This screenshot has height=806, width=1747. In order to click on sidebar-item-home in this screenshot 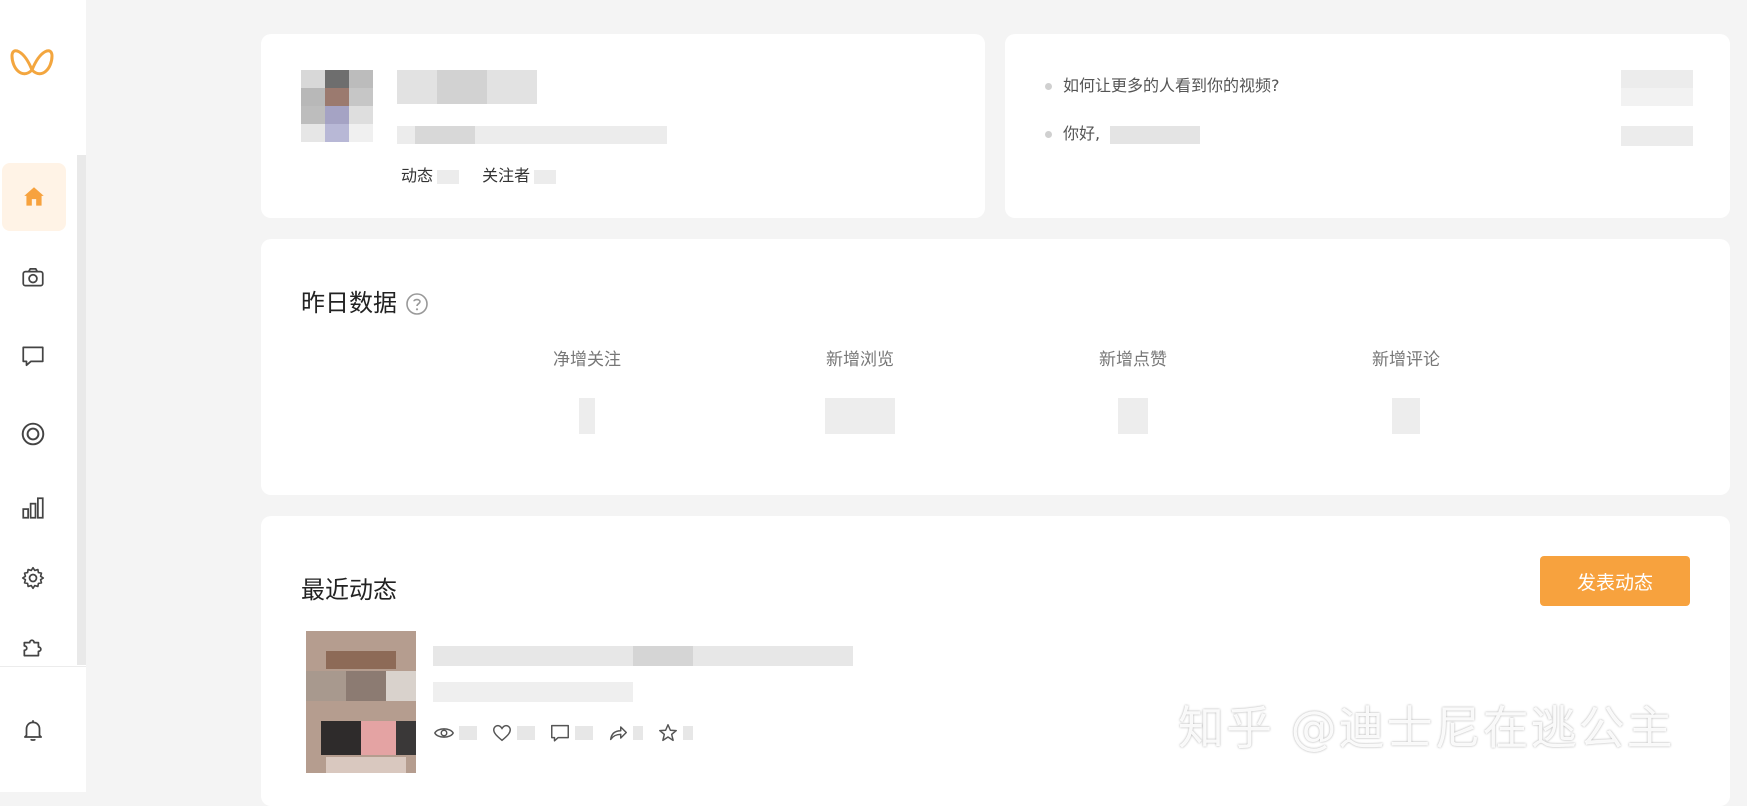, I will do `click(34, 197)`.